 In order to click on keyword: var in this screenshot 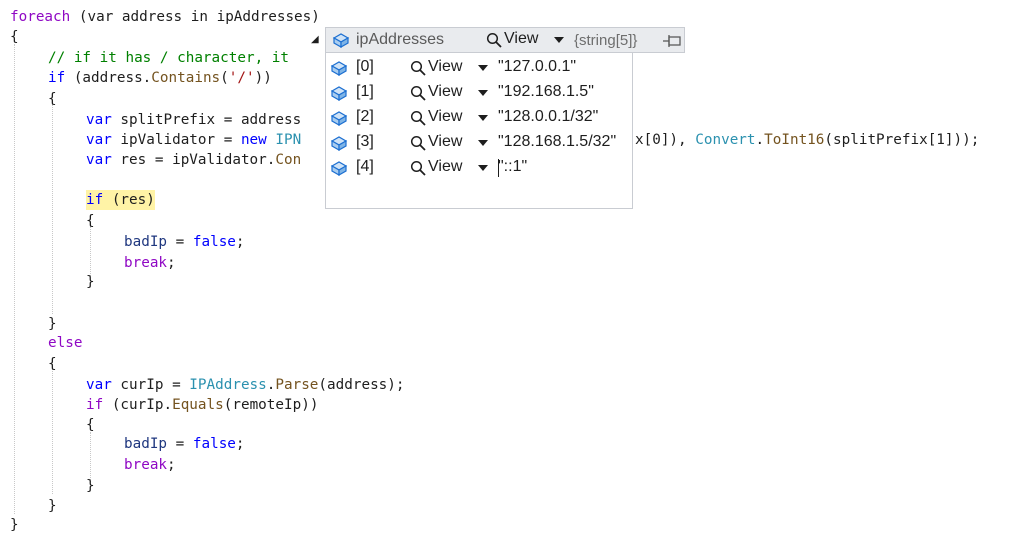, I will do `click(99, 120)`.